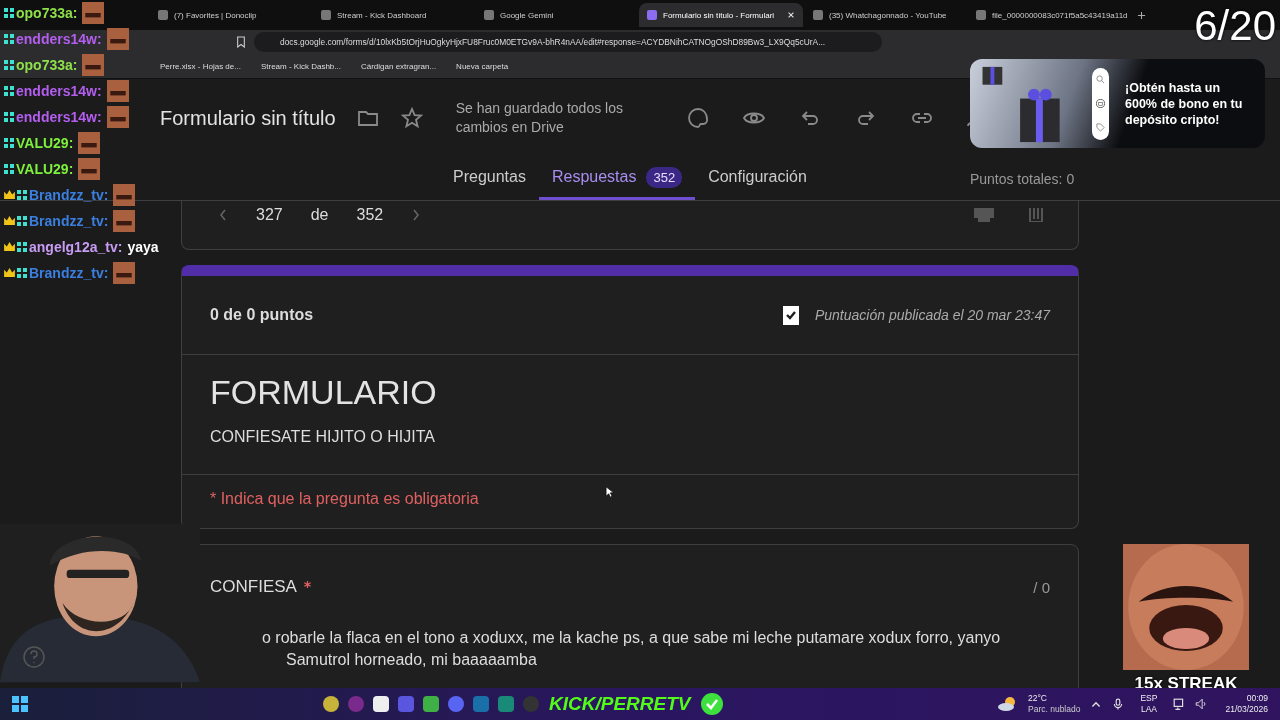  Describe the element at coordinates (230, 15) in the screenshot. I see `browser-tab: (7) Favorites | Donoclip` at that location.